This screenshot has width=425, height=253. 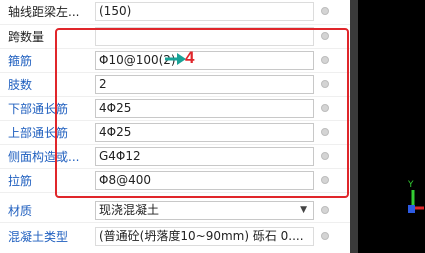 What do you see at coordinates (175, 59) in the screenshot?
I see `annotation-arrow-icon` at bounding box center [175, 59].